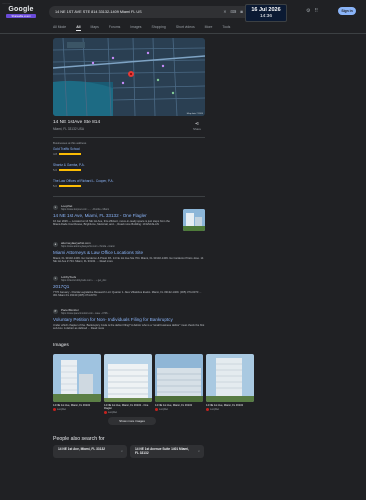 Image resolution: width=366 pixels, height=500 pixels. I want to click on tab-forums: Forums, so click(115, 28).